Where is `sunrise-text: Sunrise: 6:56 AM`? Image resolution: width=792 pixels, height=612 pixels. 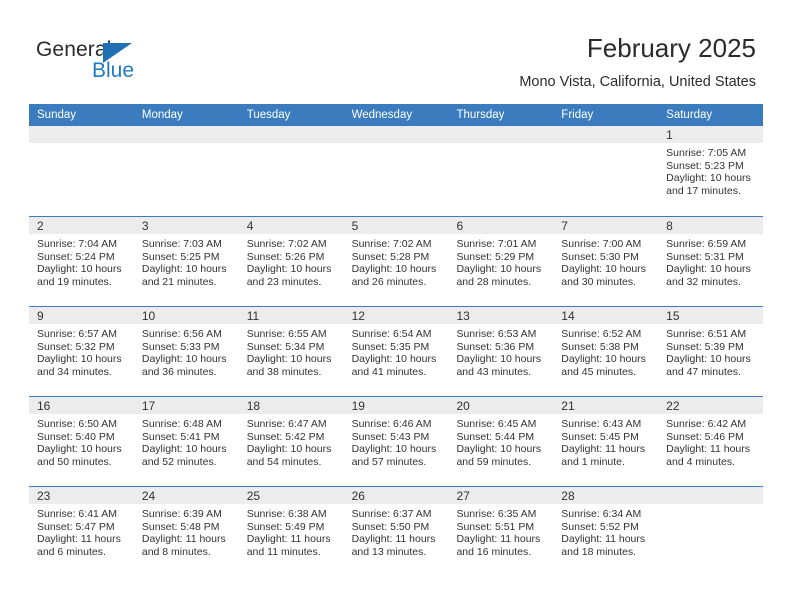 sunrise-text: Sunrise: 6:56 AM is located at coordinates (181, 334).